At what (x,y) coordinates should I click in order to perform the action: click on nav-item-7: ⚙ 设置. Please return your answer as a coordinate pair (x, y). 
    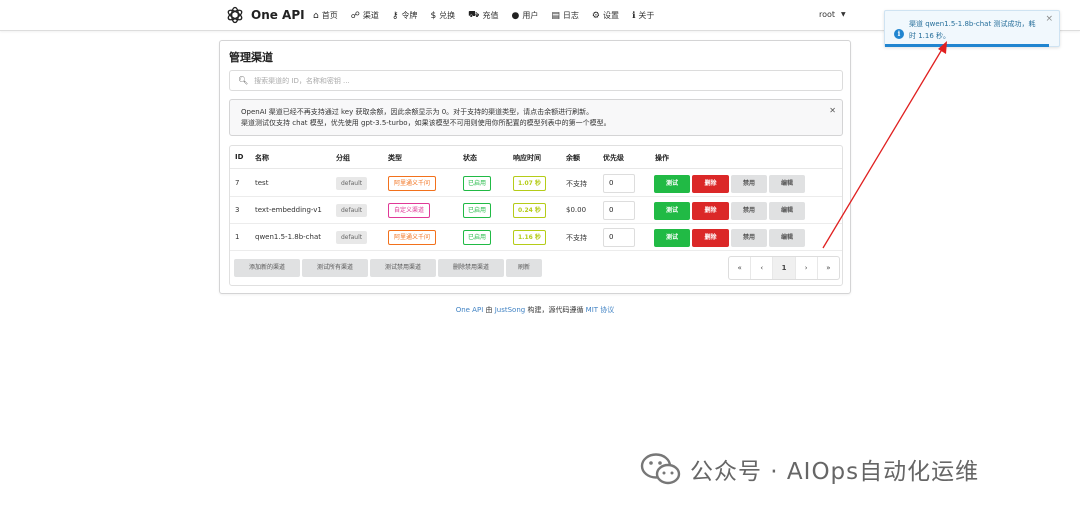
    Looking at the image, I should click on (605, 15).